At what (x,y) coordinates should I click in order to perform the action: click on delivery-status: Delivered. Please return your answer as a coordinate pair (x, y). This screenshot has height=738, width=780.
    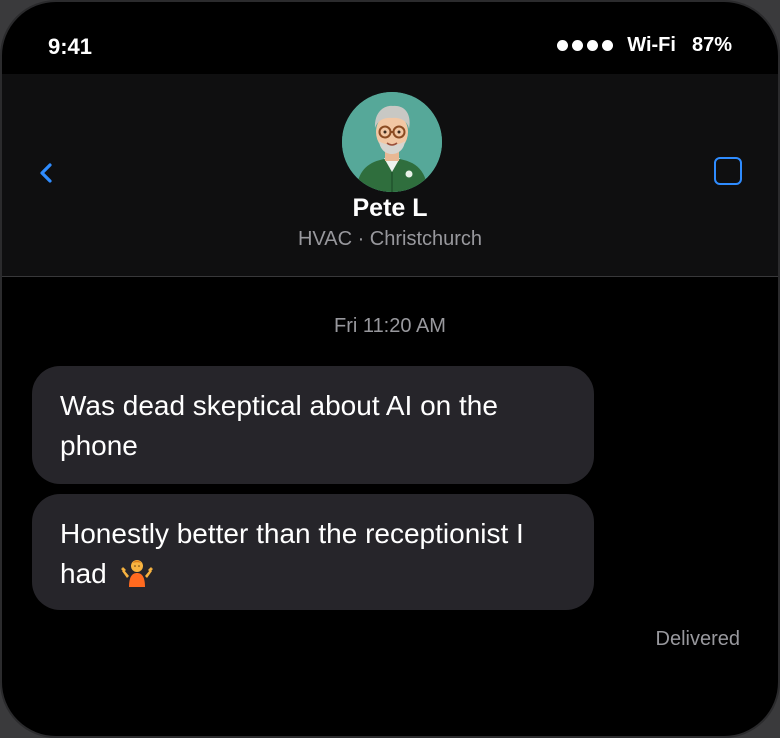
    Looking at the image, I should click on (697, 639).